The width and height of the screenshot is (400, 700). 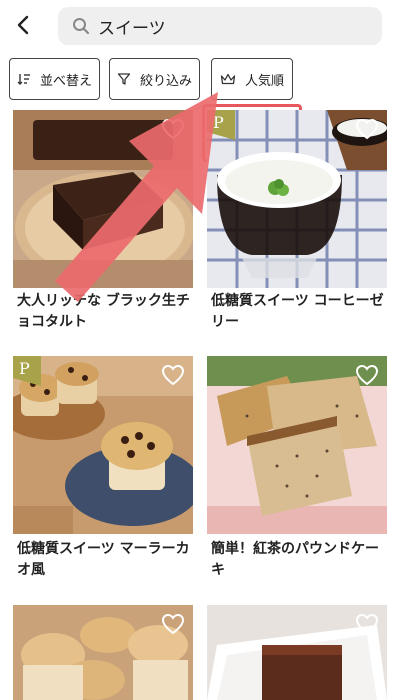 I want to click on sort-label: 並べ替え, so click(x=65, y=81).